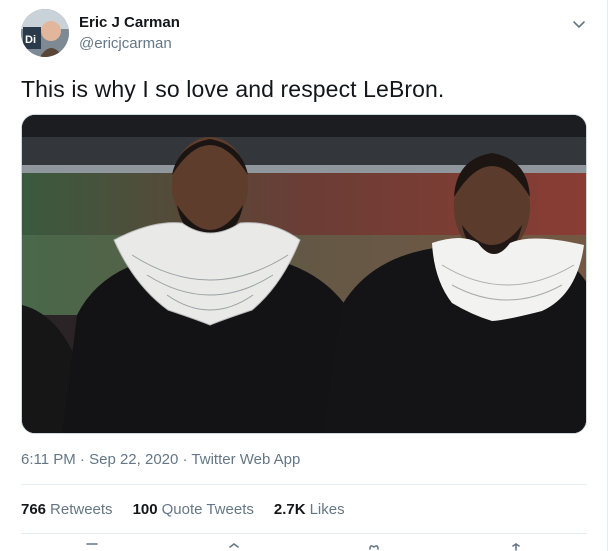  What do you see at coordinates (234, 547) in the screenshot?
I see `retweet-icon` at bounding box center [234, 547].